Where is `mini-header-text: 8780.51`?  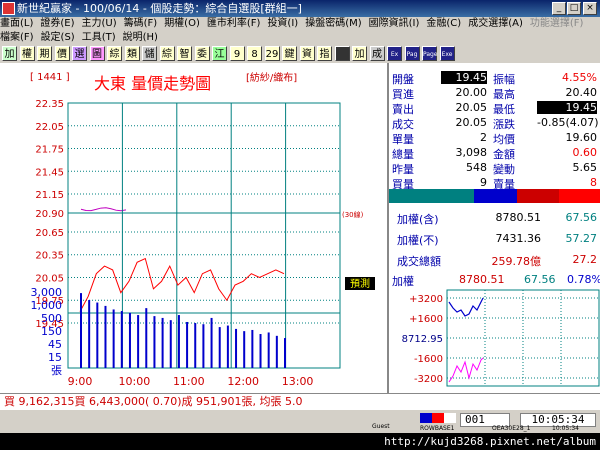 mini-header-text: 8780.51 is located at coordinates (482, 279).